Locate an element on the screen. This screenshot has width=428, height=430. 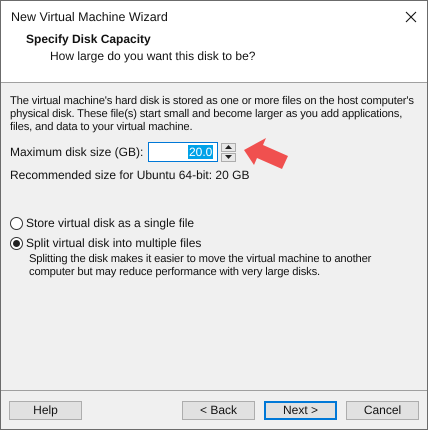
description-text: The virtual machine's hard disk is stored as one or more files on the host computer's physical disk. These file(s) start small and become larger as you add applications, files, and data to your virtual machine. is located at coordinates (212, 114).